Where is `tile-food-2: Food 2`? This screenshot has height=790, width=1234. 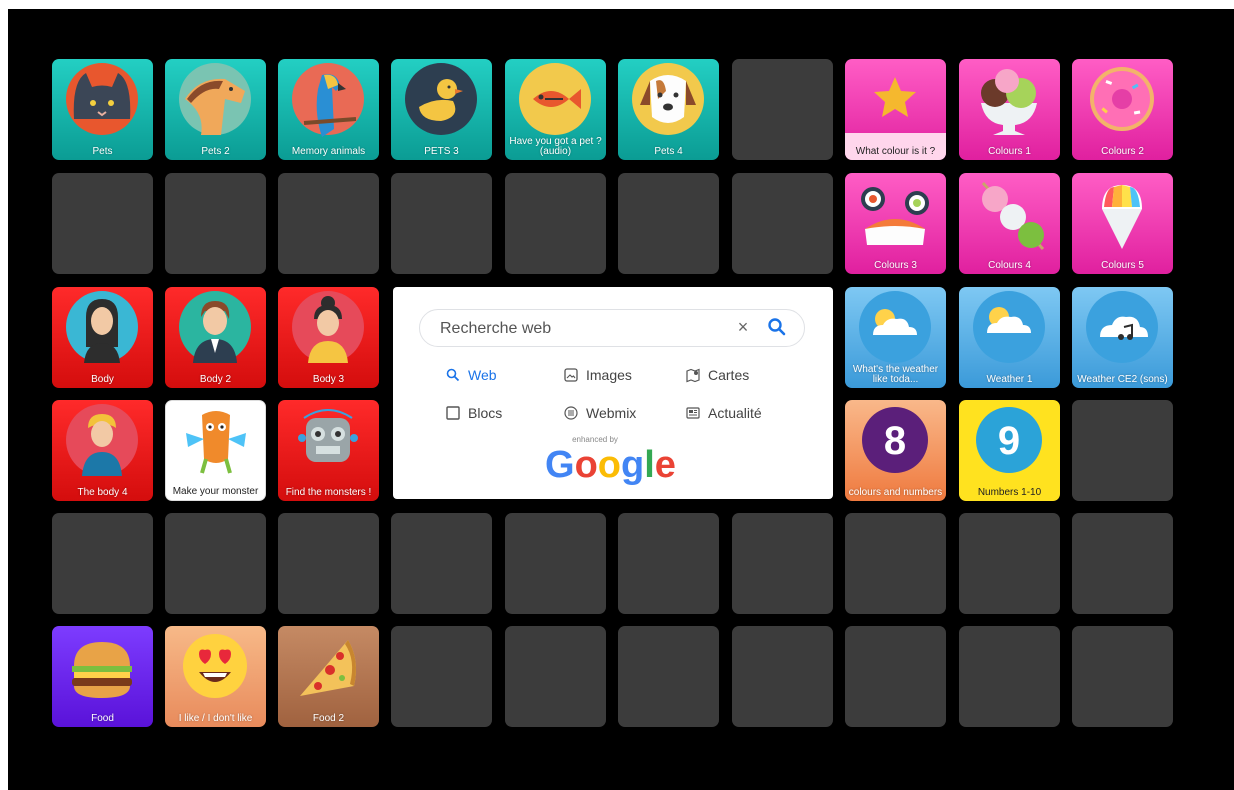
tile-food-2: Food 2 is located at coordinates (328, 676).